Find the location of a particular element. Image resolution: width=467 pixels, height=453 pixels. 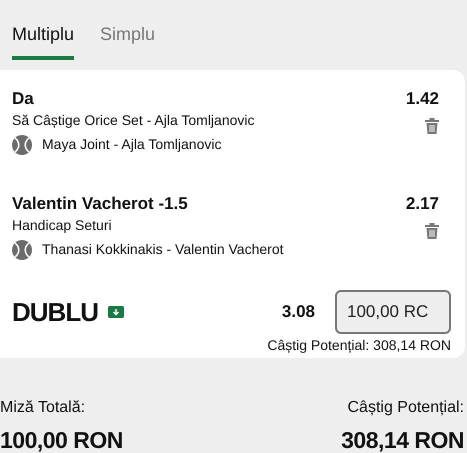

total-stake-label: Miză Totală: is located at coordinates (43, 408).